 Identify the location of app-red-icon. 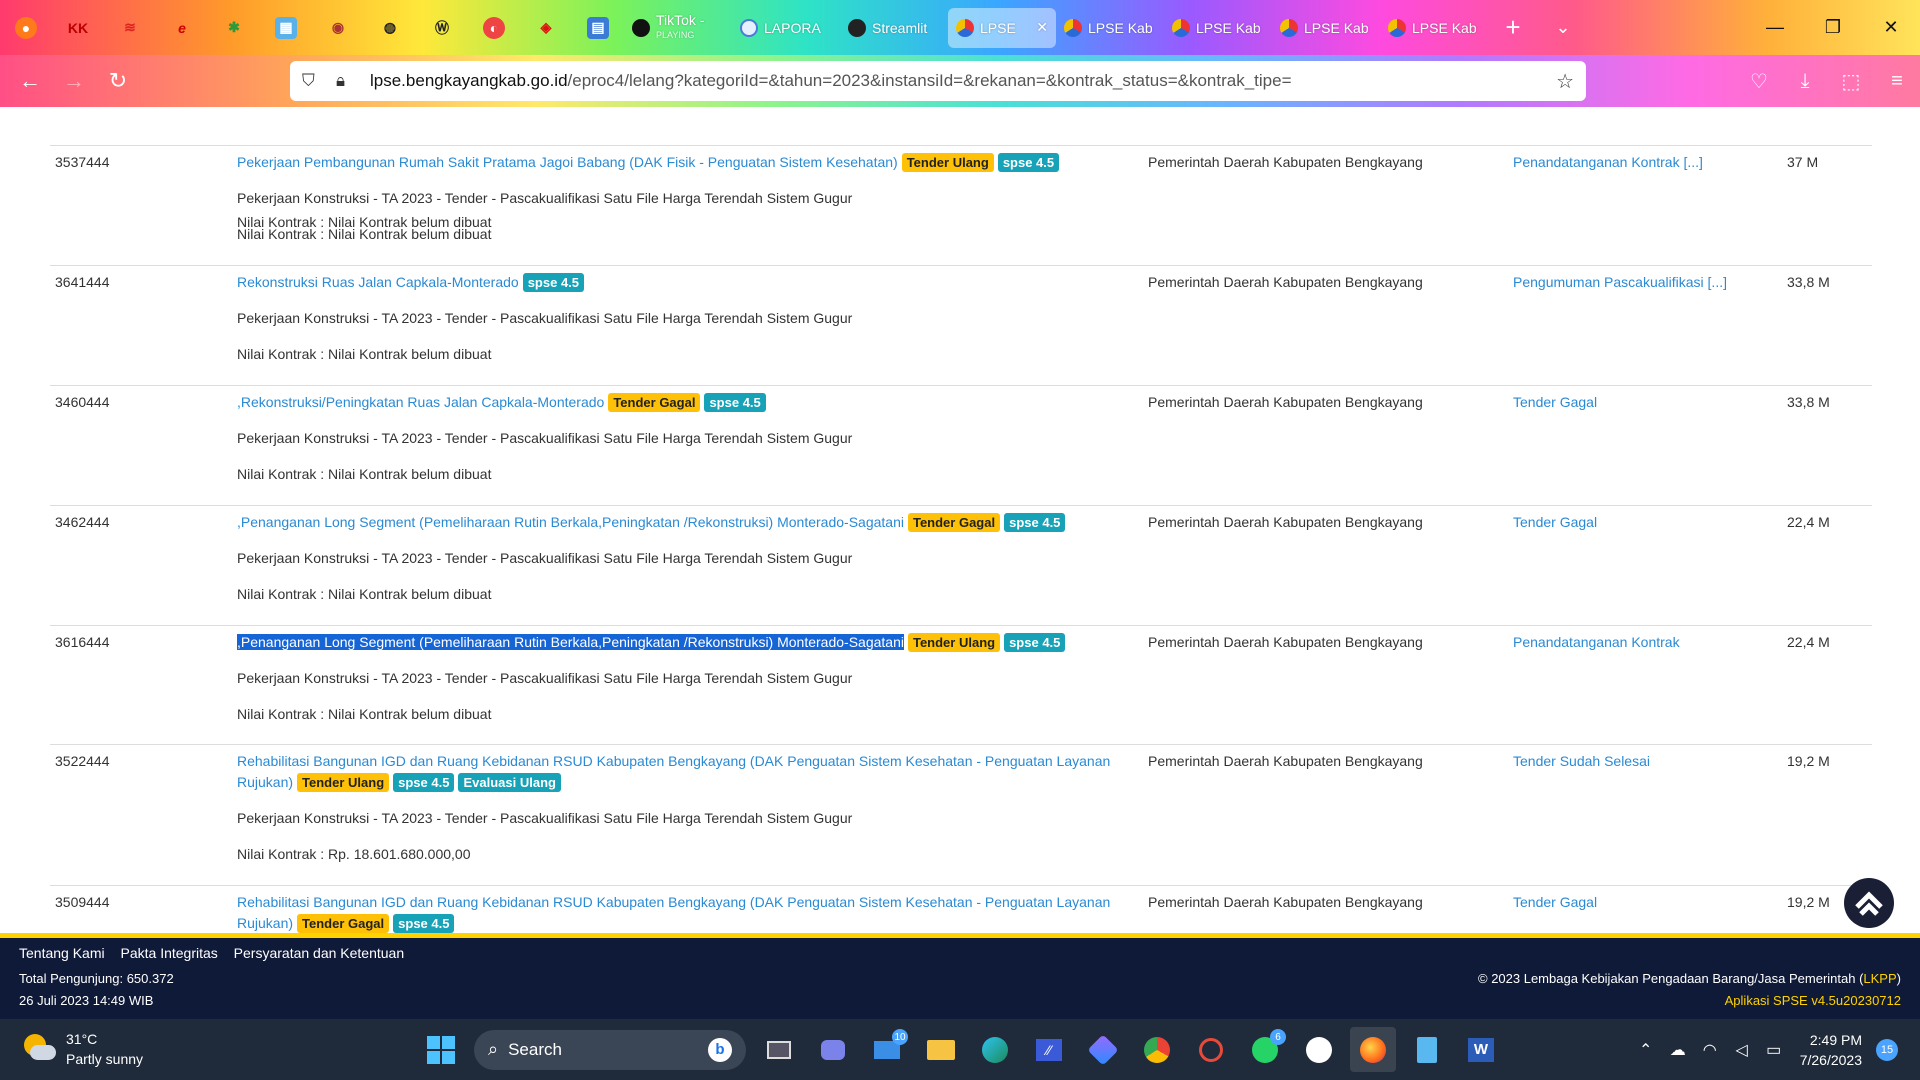
(1211, 1049).